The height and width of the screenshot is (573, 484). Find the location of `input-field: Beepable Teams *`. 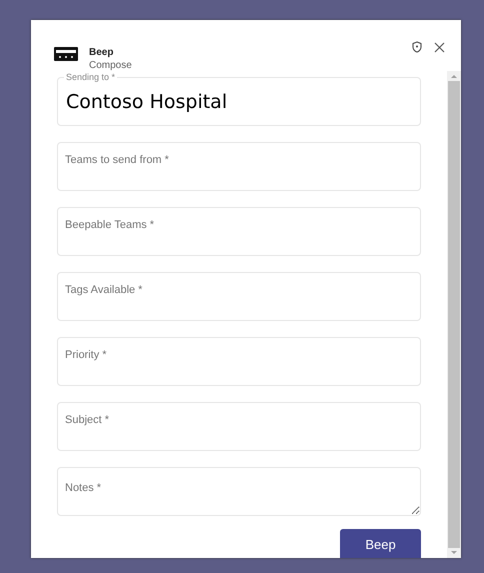

input-field: Beepable Teams * is located at coordinates (239, 231).